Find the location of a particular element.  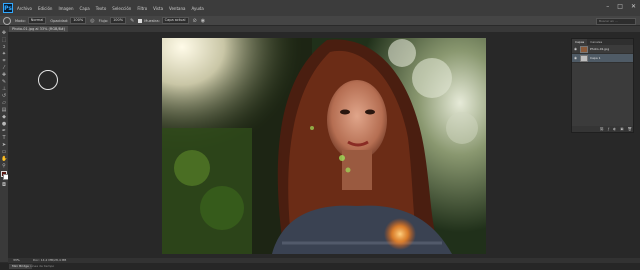

menu-capa: Capa is located at coordinates (85, 8).